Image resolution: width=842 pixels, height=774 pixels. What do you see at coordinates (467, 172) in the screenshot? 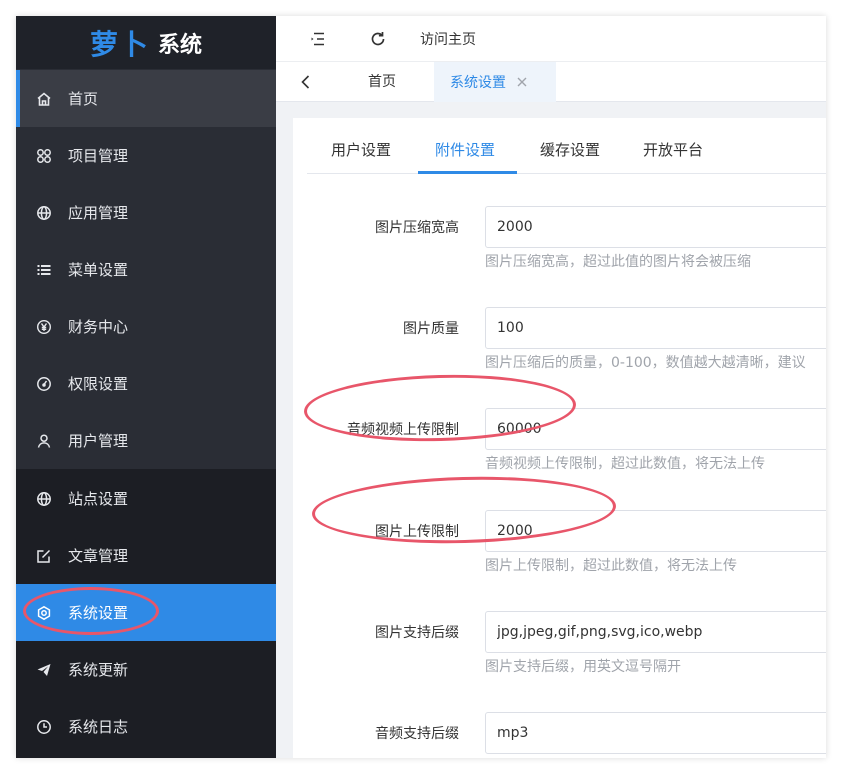
I see `active-tab-indicator` at bounding box center [467, 172].